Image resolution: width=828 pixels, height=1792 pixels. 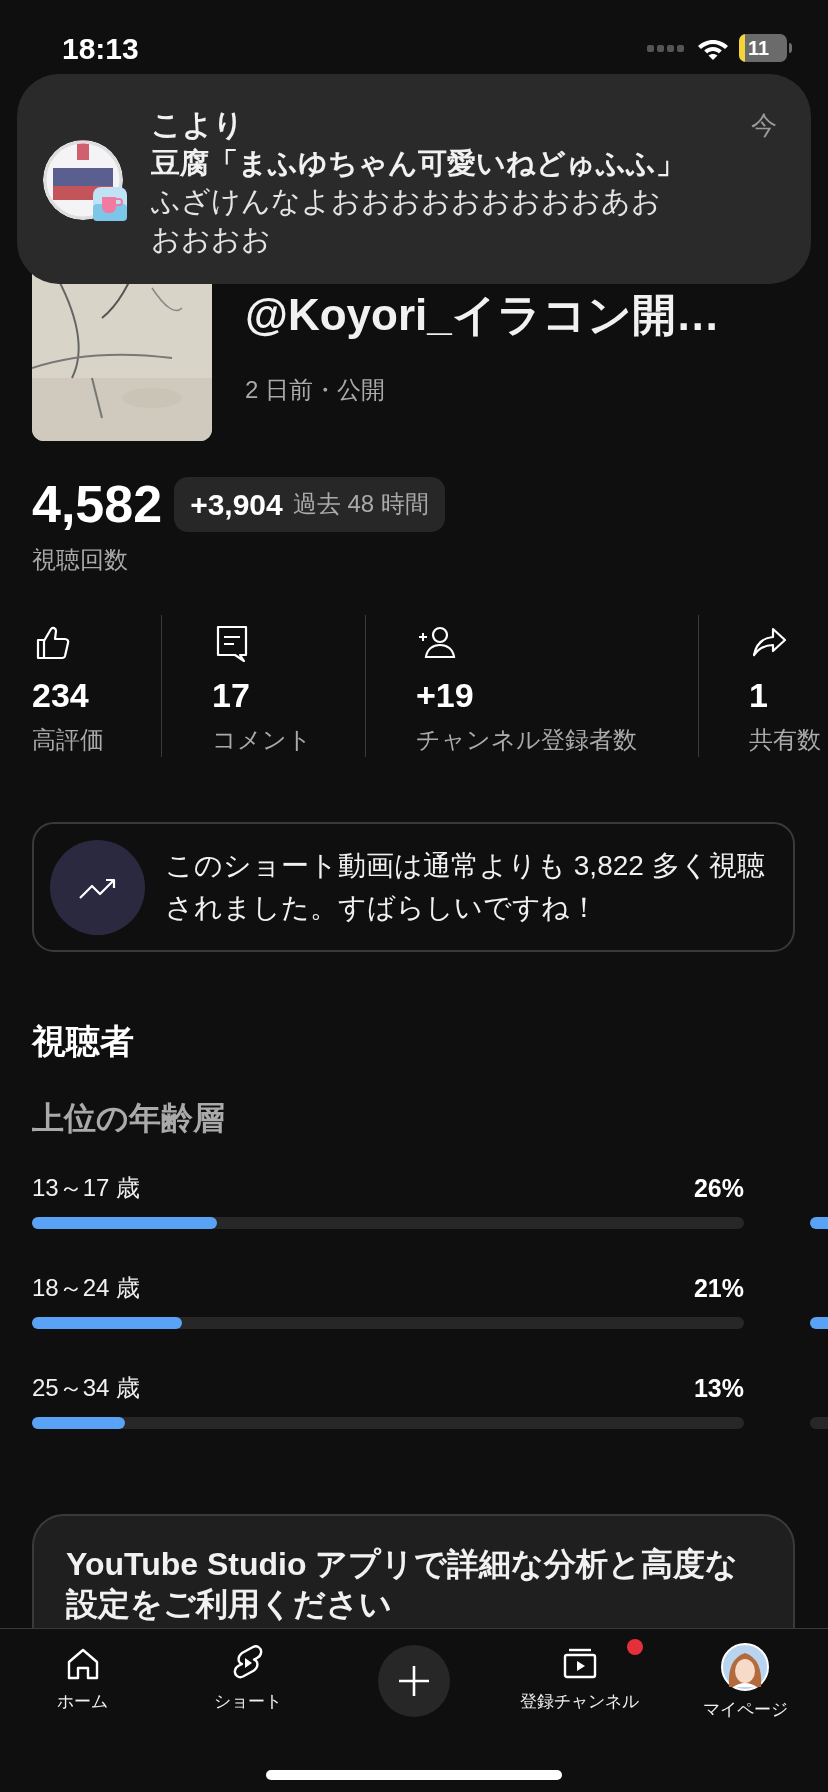 I want to click on signal-icon, so click(x=667, y=48).